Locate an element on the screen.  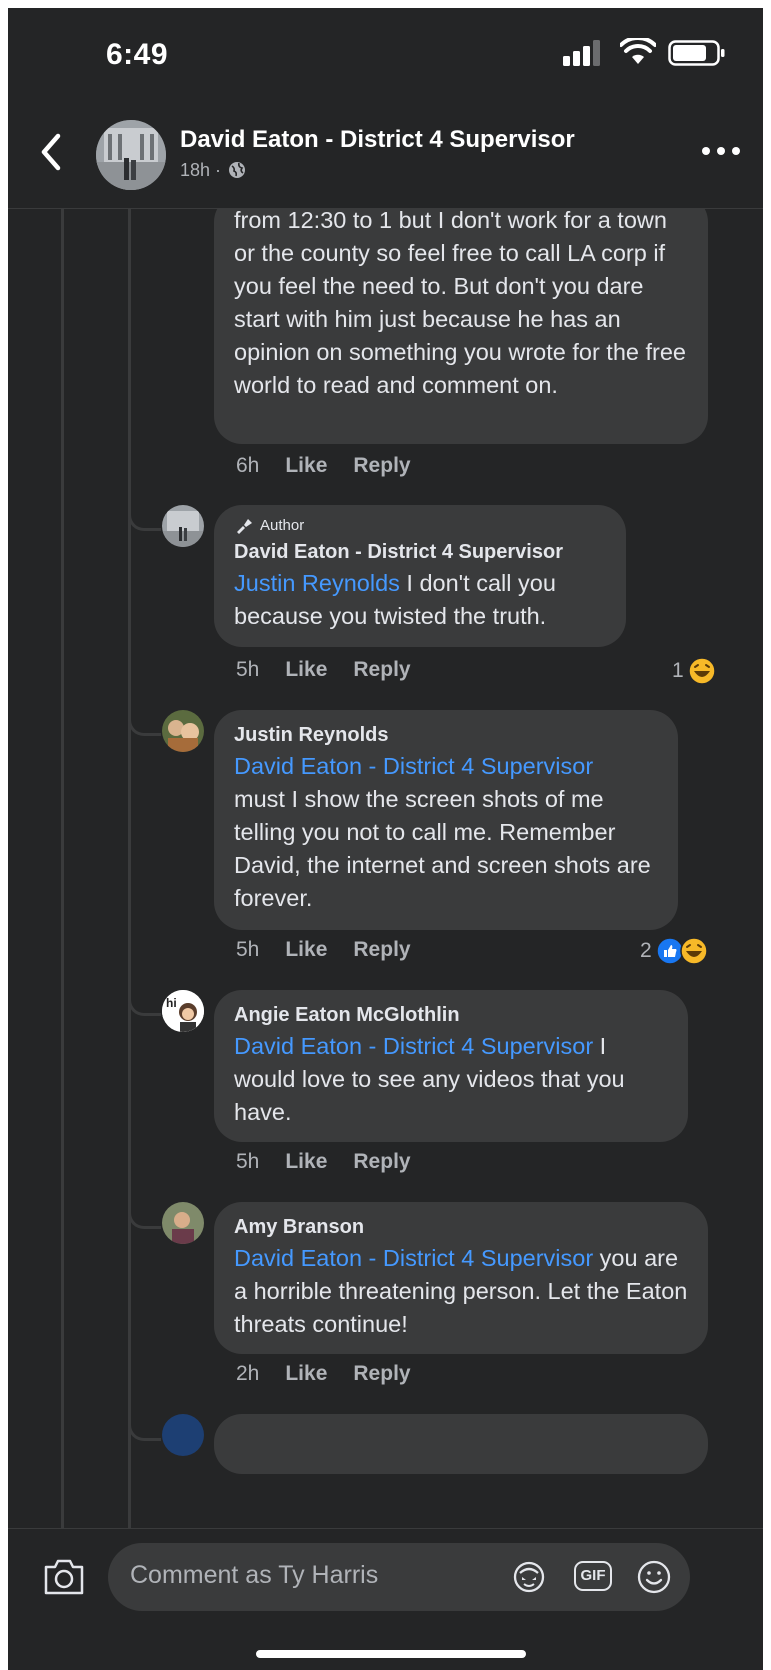
battery-icon is located at coordinates (696, 53).